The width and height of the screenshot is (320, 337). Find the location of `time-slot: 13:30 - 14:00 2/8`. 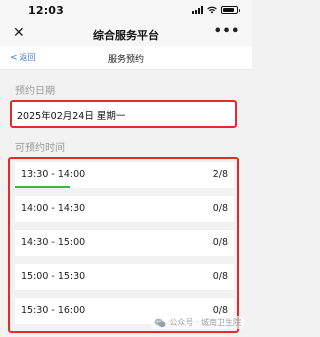

time-slot: 13:30 - 14:00 2/8 is located at coordinates (124, 175).